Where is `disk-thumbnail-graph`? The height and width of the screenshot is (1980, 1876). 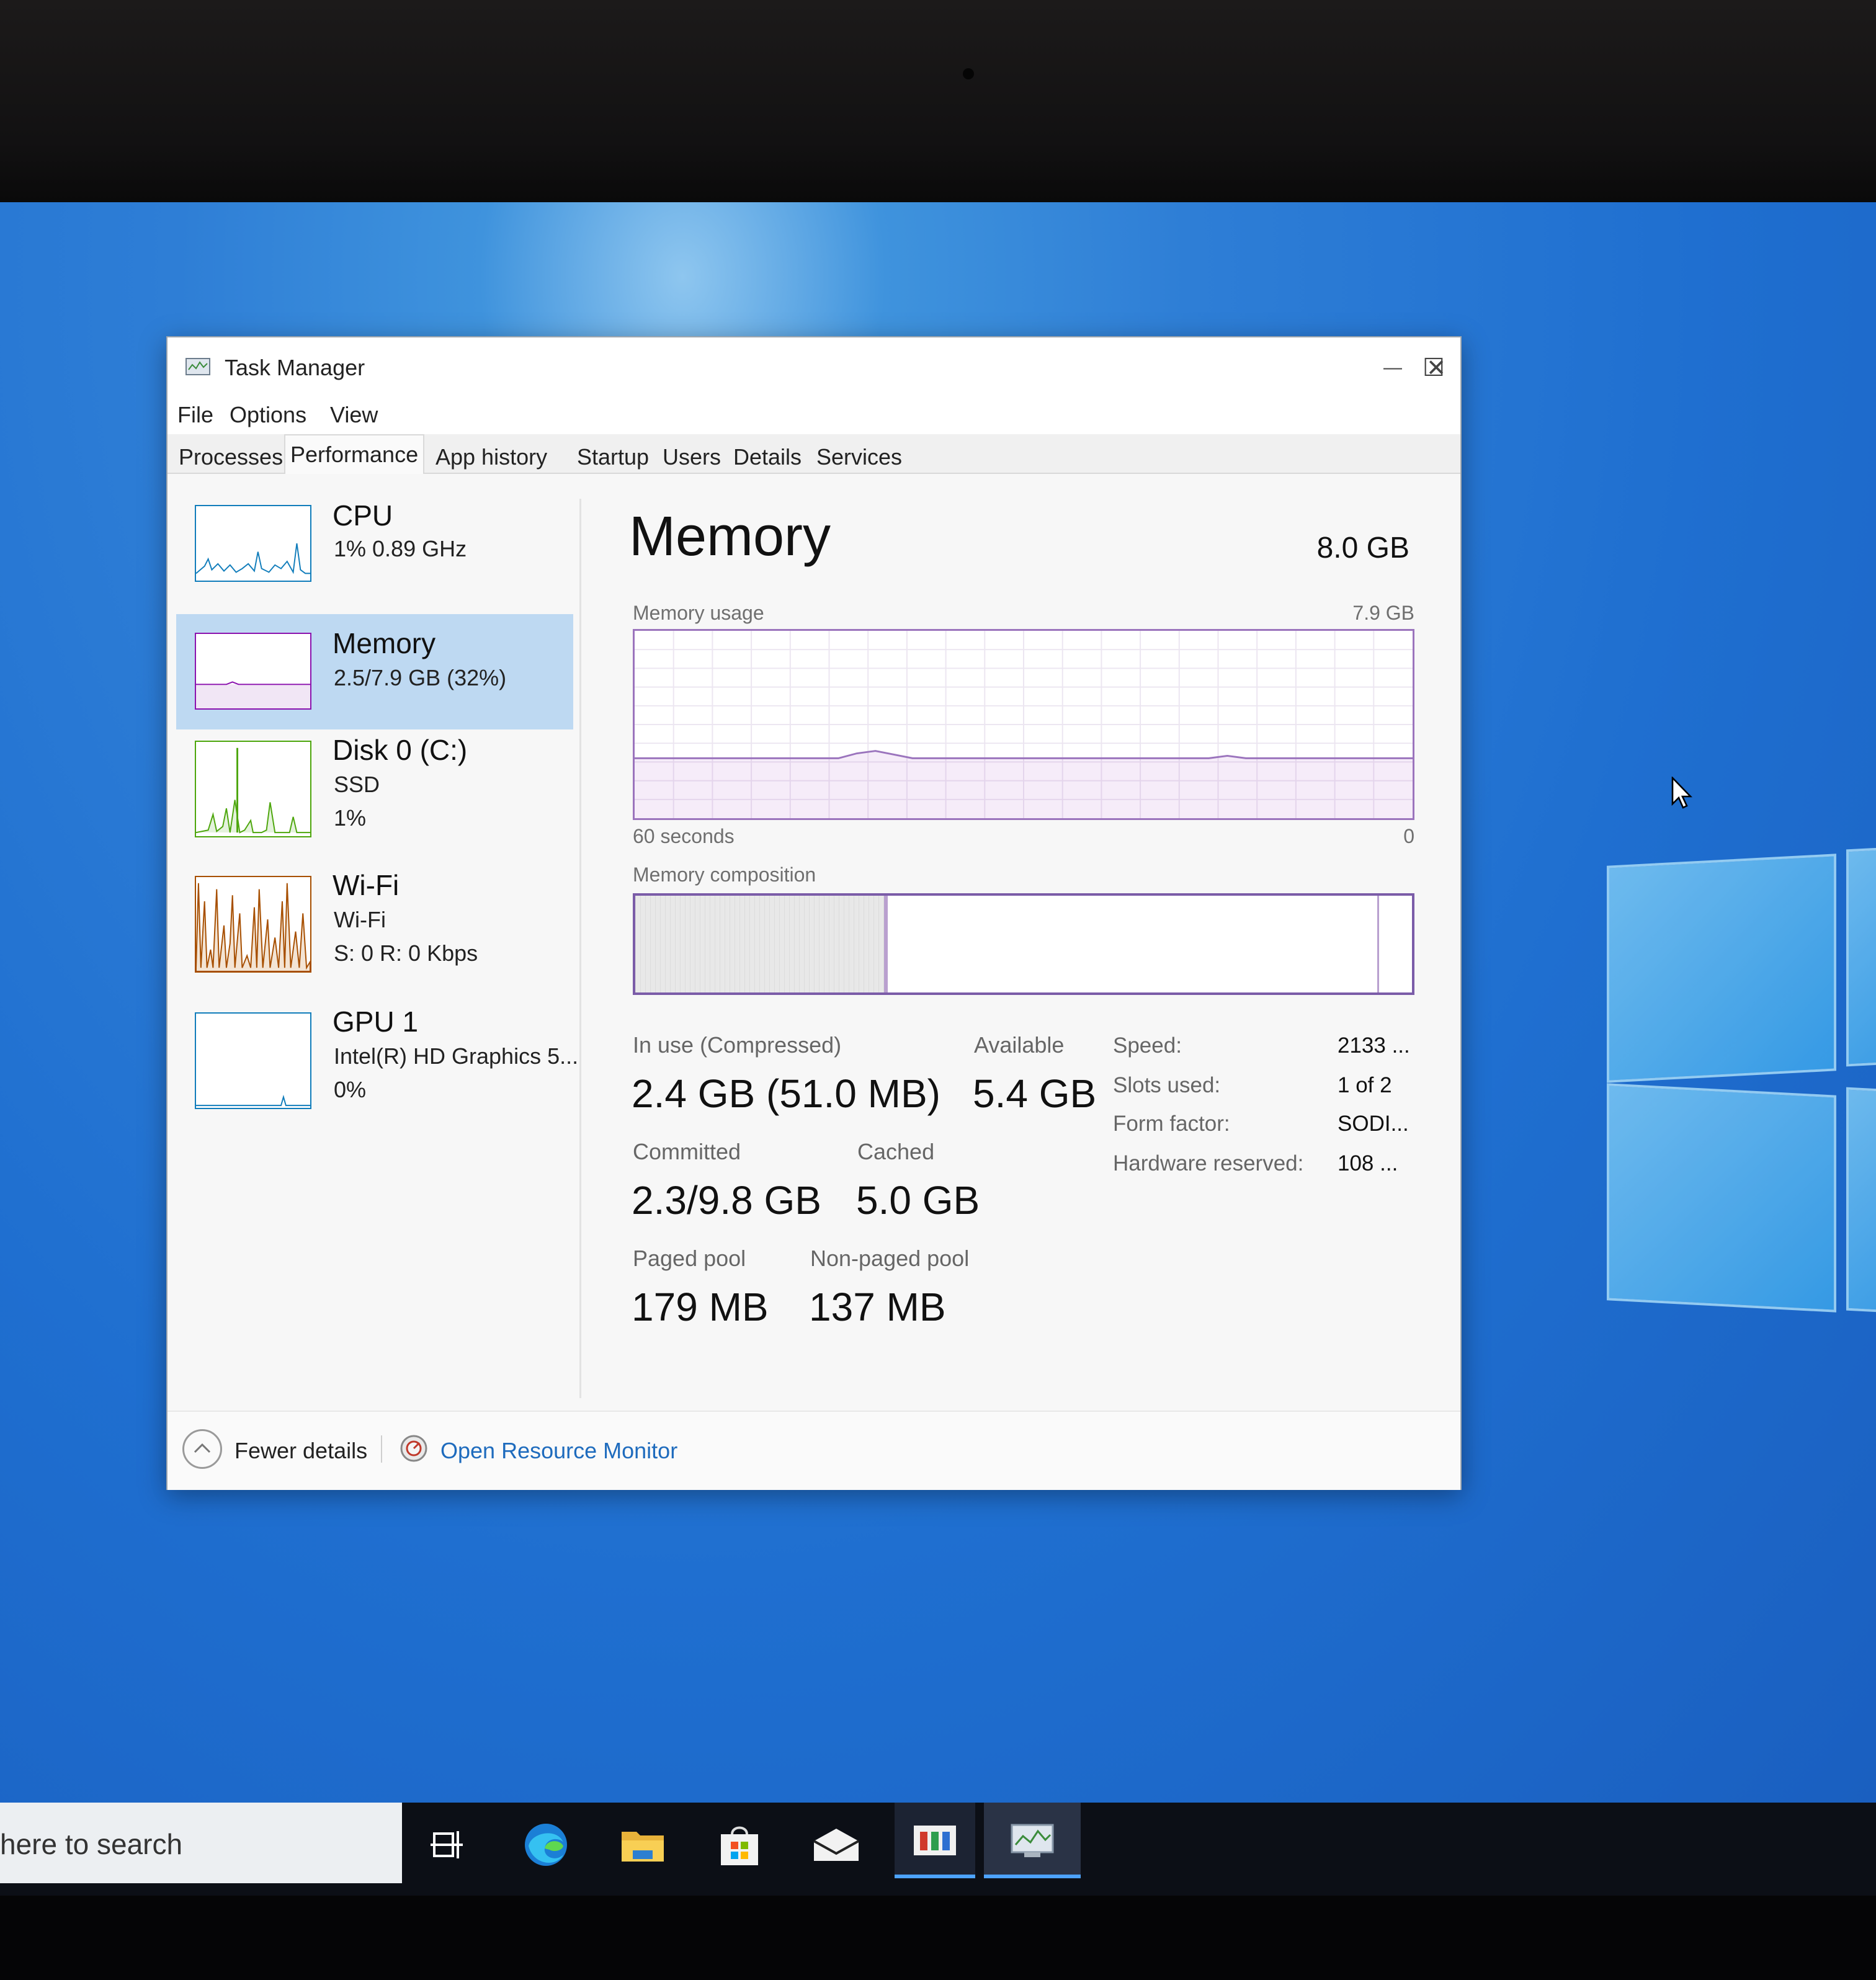
disk-thumbnail-graph is located at coordinates (253, 789).